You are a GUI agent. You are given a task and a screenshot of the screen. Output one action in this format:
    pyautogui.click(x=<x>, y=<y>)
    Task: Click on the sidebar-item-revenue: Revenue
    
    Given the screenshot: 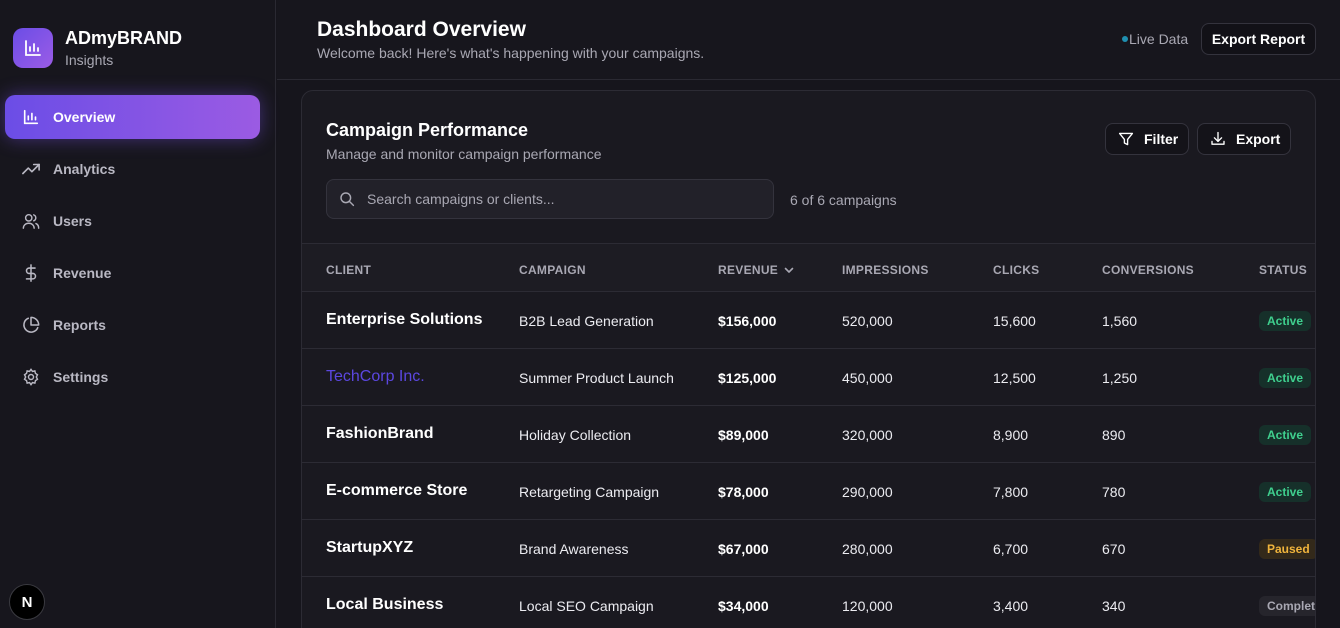 What is the action you would take?
    pyautogui.click(x=132, y=273)
    